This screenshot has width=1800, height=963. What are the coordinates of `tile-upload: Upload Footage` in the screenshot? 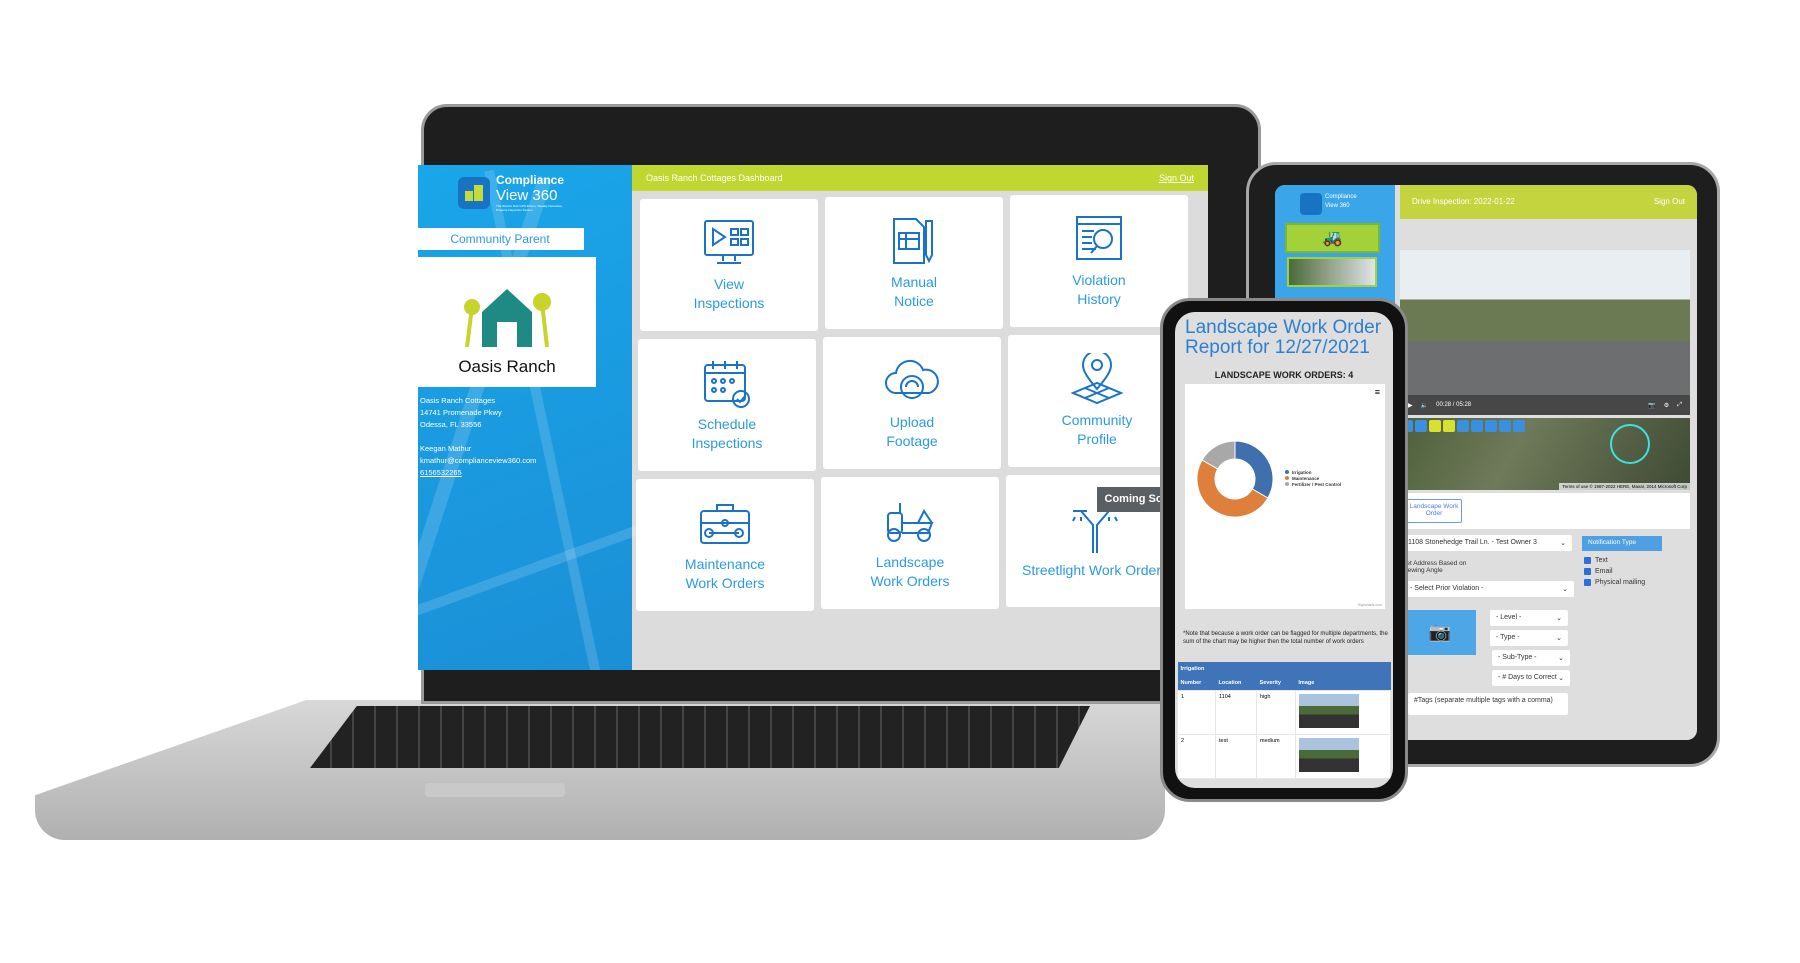 It's located at (912, 403).